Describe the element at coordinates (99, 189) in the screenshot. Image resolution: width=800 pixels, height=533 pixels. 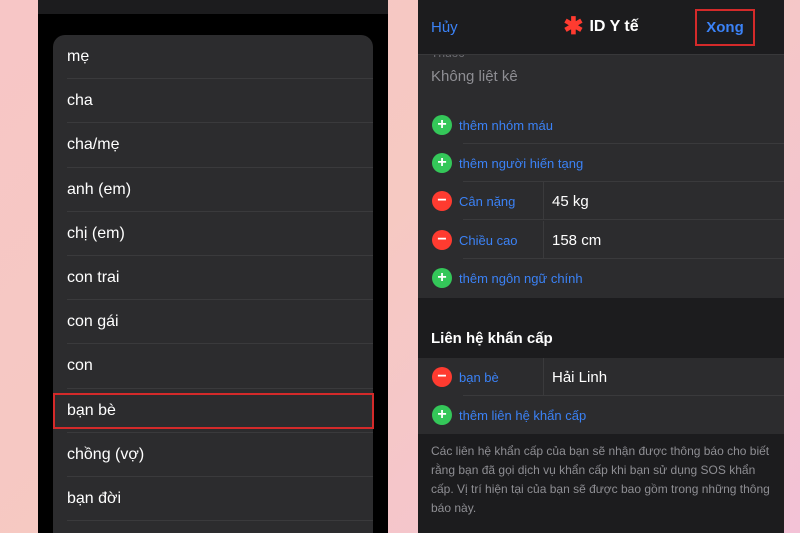
I see `relationship-label: anh (em)` at that location.